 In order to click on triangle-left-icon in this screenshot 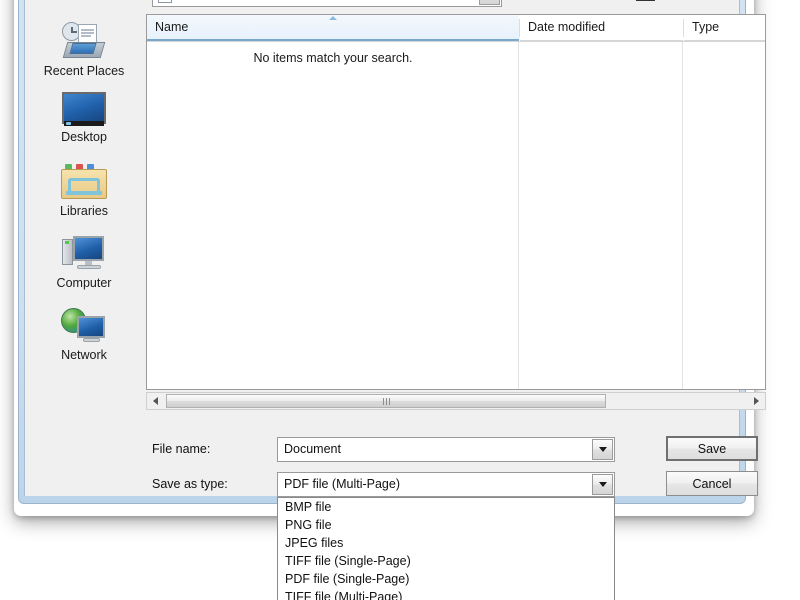, I will do `click(155, 401)`.